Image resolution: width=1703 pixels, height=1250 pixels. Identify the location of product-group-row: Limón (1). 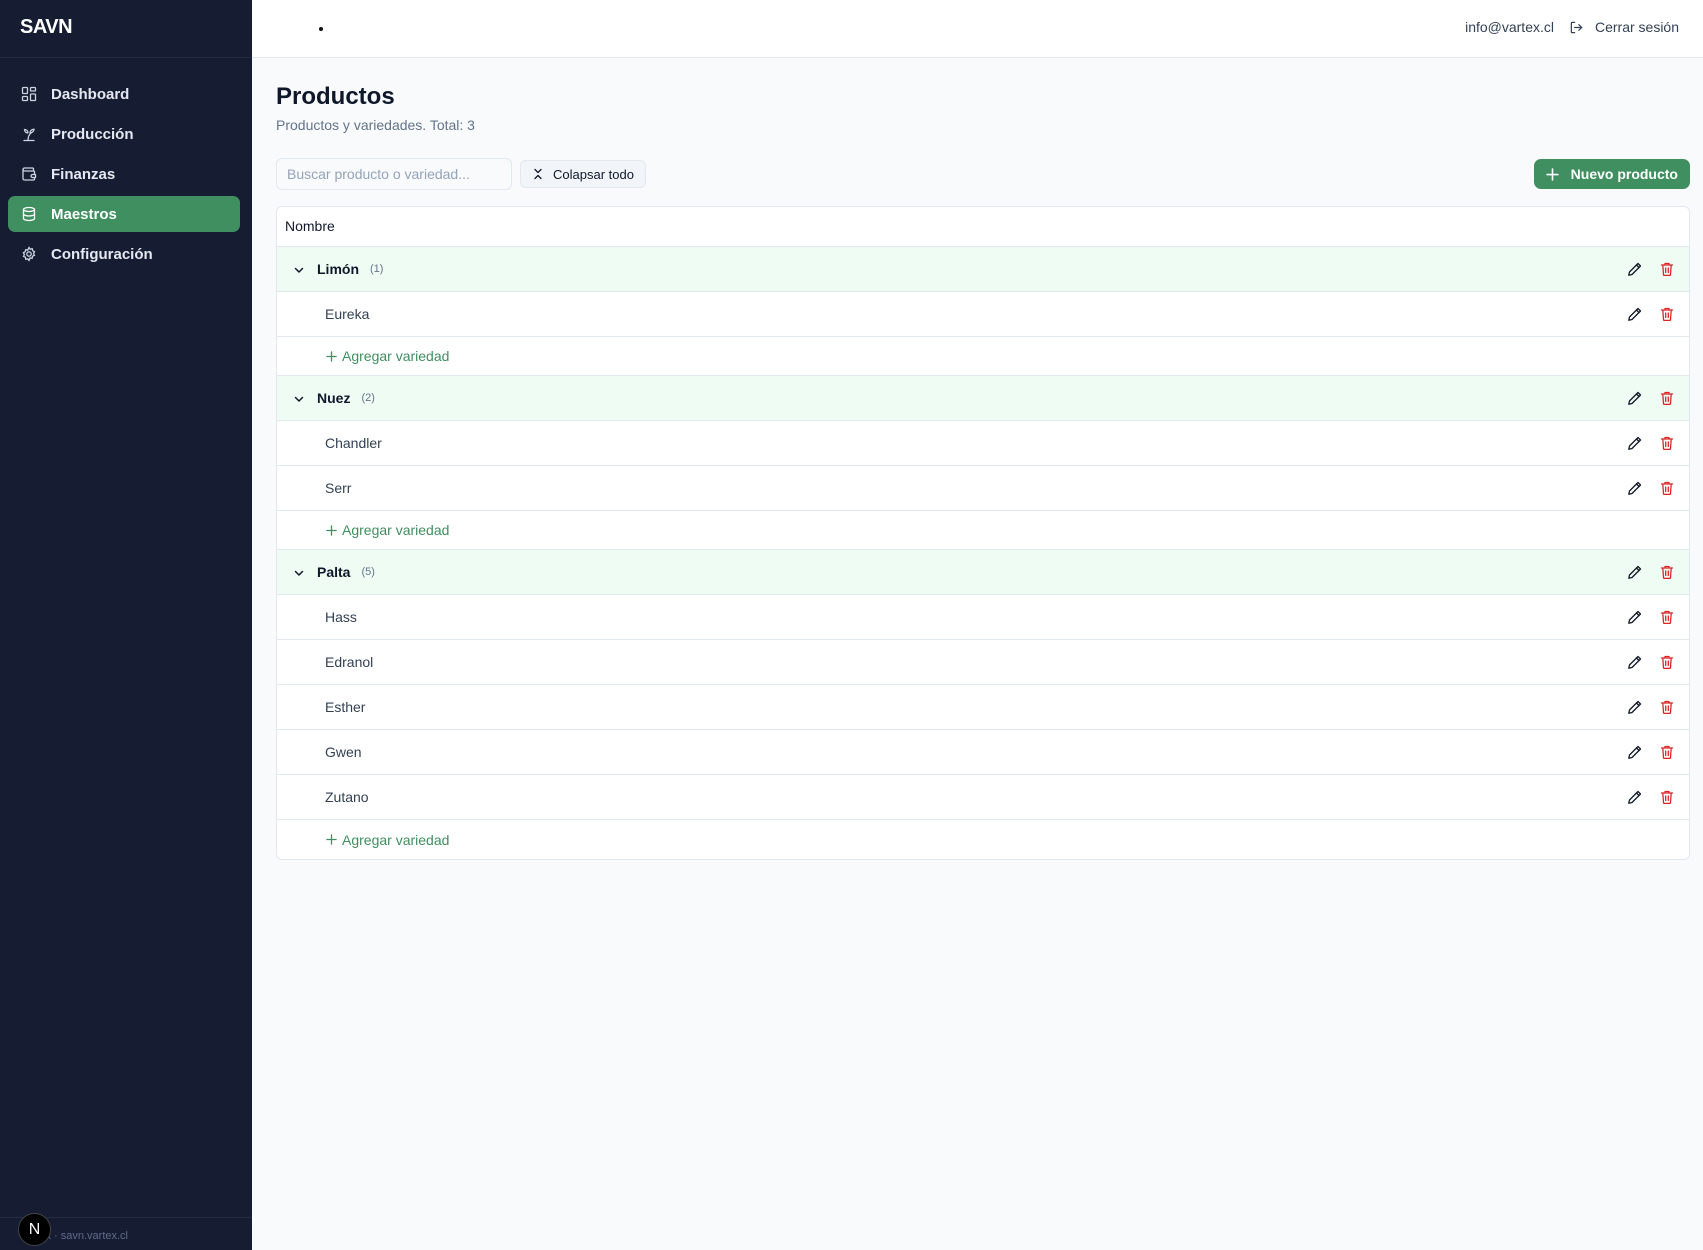
(983, 269).